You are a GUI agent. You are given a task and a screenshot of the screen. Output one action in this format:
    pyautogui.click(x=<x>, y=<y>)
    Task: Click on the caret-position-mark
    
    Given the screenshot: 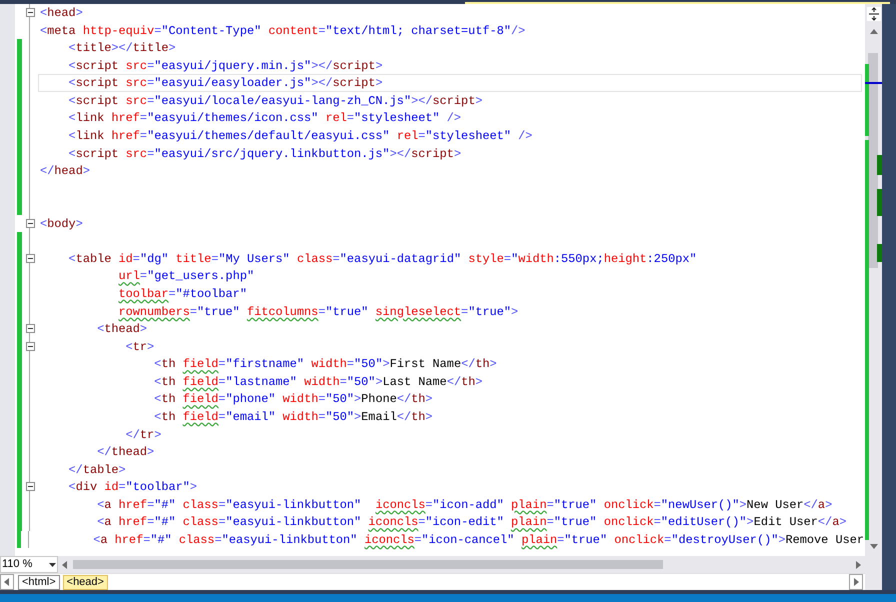 What is the action you would take?
    pyautogui.click(x=873, y=83)
    